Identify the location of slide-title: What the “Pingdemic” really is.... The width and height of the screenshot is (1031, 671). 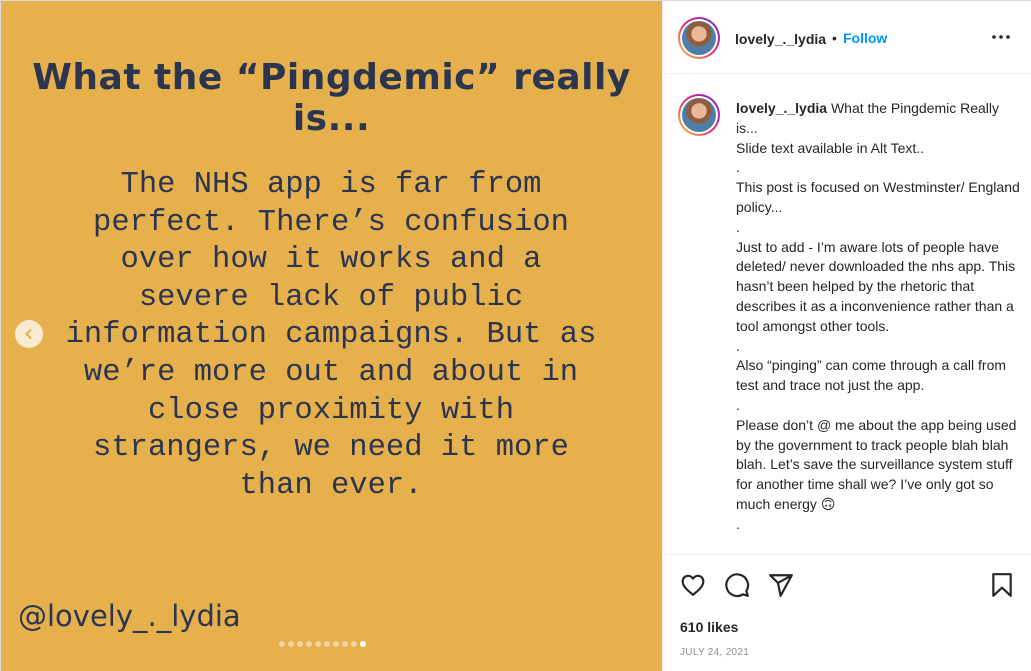
(331, 98).